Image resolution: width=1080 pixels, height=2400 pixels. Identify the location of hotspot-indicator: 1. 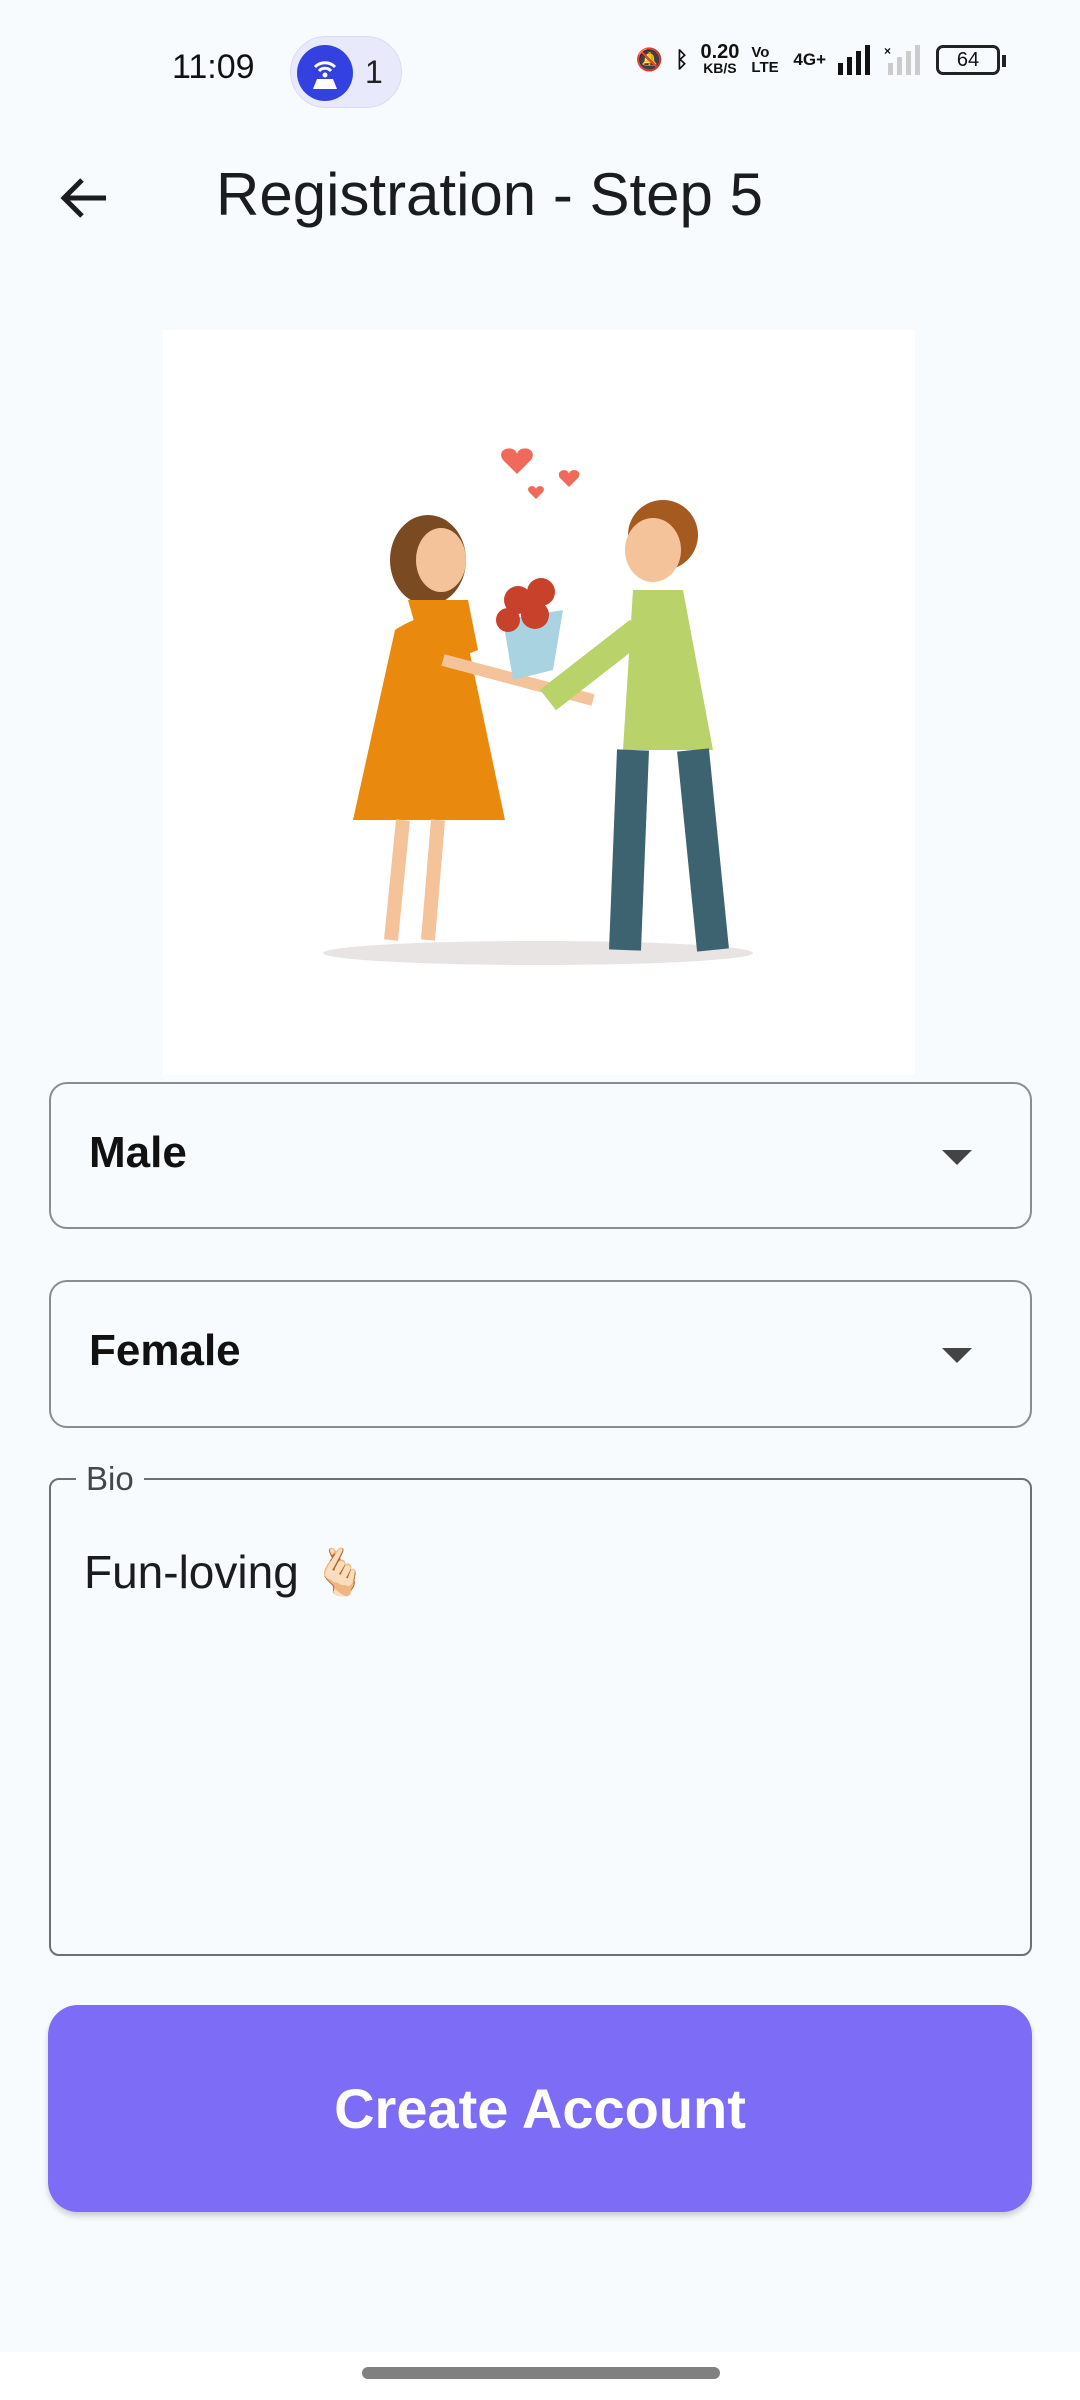
(346, 72).